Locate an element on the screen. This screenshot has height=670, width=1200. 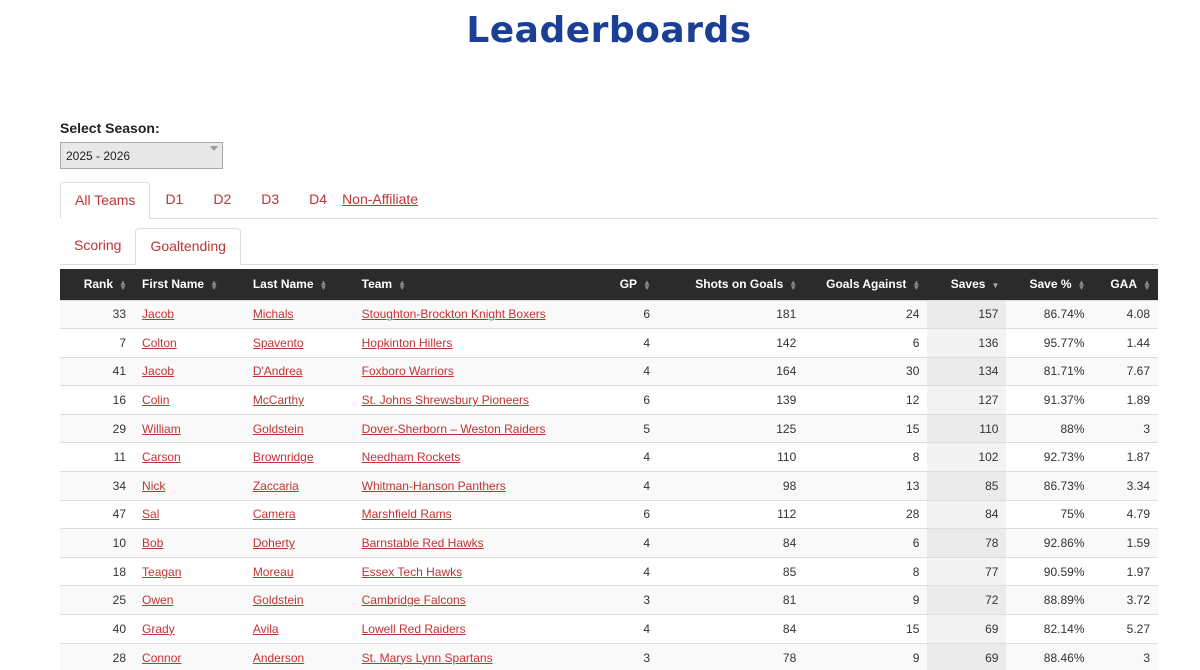
tab-non-affiliate: Non-Affiliate is located at coordinates (380, 200).